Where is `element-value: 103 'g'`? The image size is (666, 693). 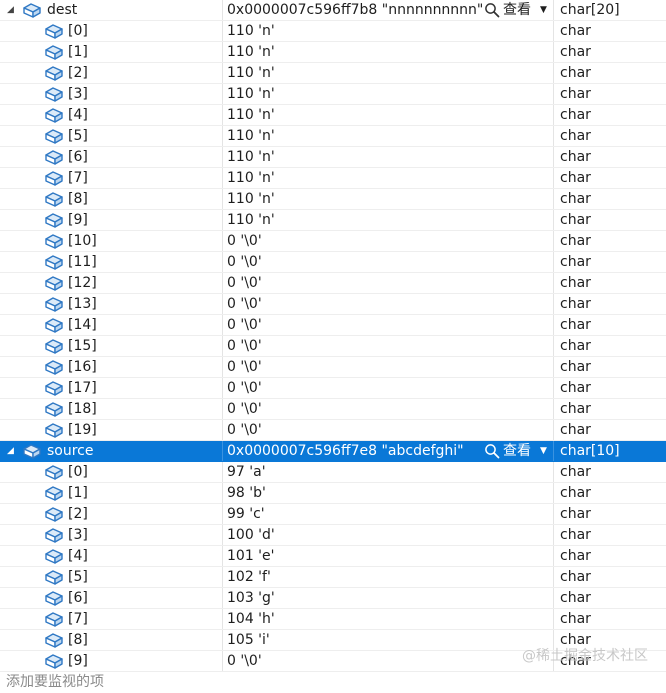
element-value: 103 'g' is located at coordinates (388, 598).